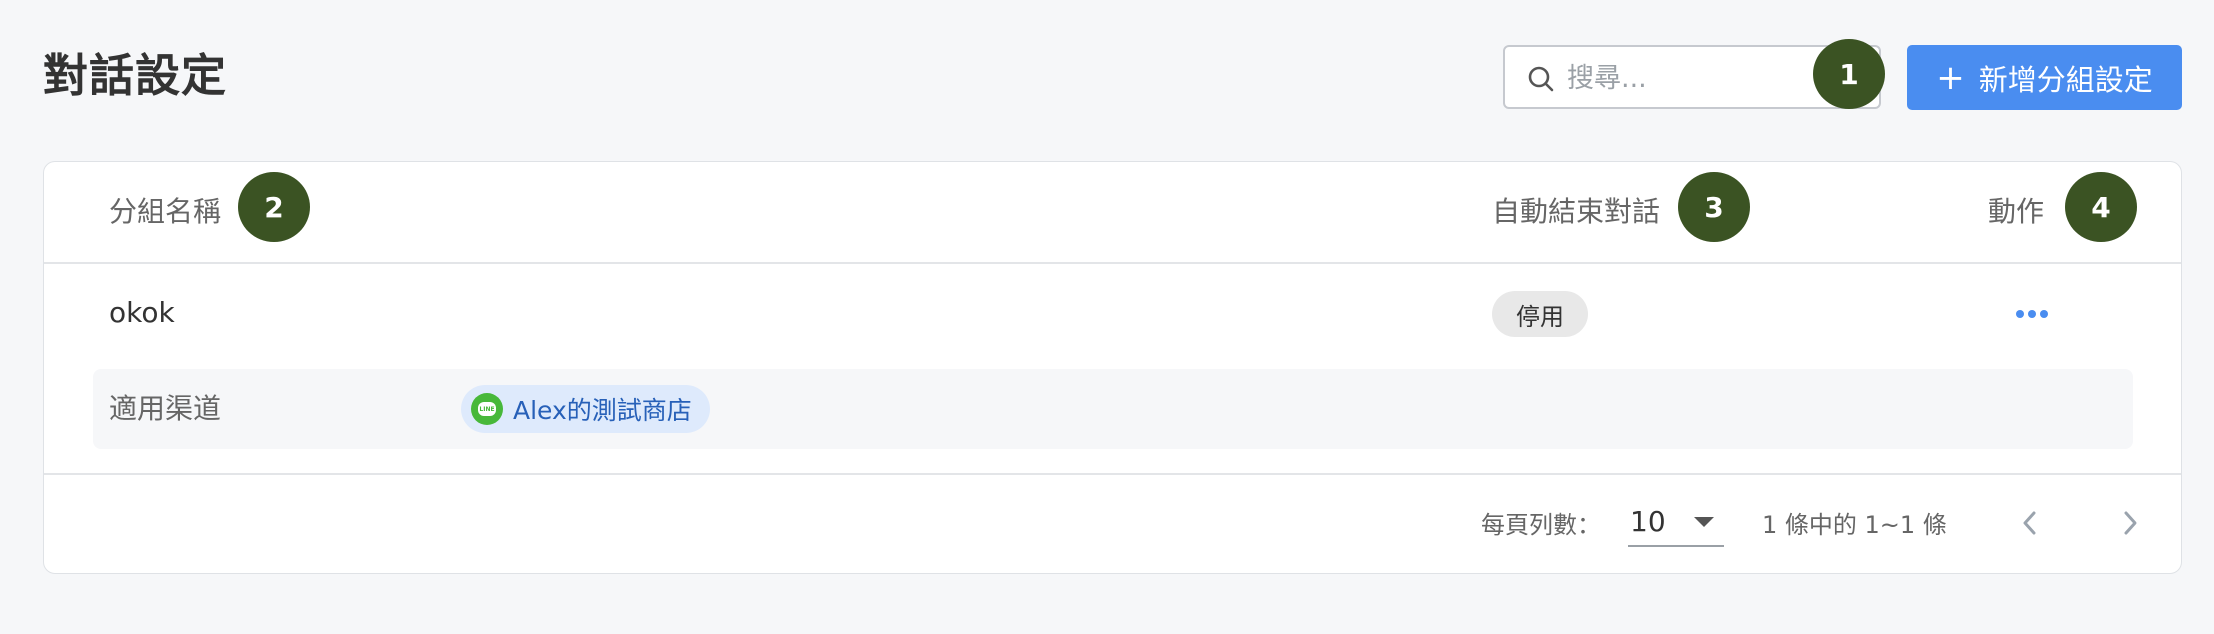 Image resolution: width=2214 pixels, height=634 pixels. I want to click on search-icon, so click(1541, 79).